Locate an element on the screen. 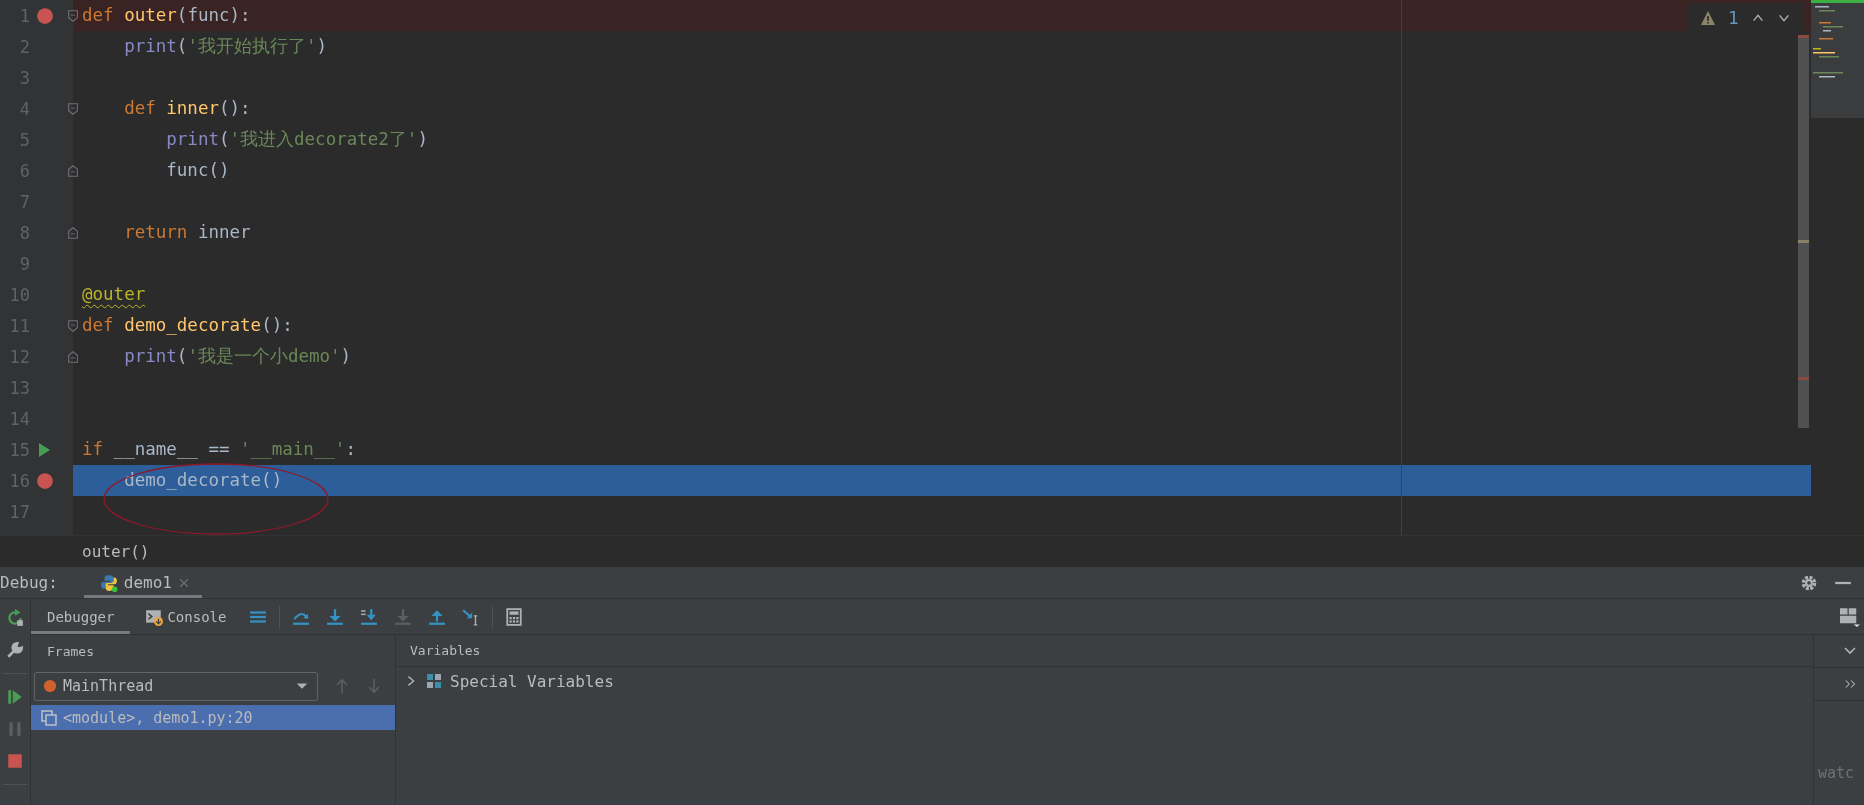 The width and height of the screenshot is (1864, 805). warning-icon is located at coordinates (1708, 18).